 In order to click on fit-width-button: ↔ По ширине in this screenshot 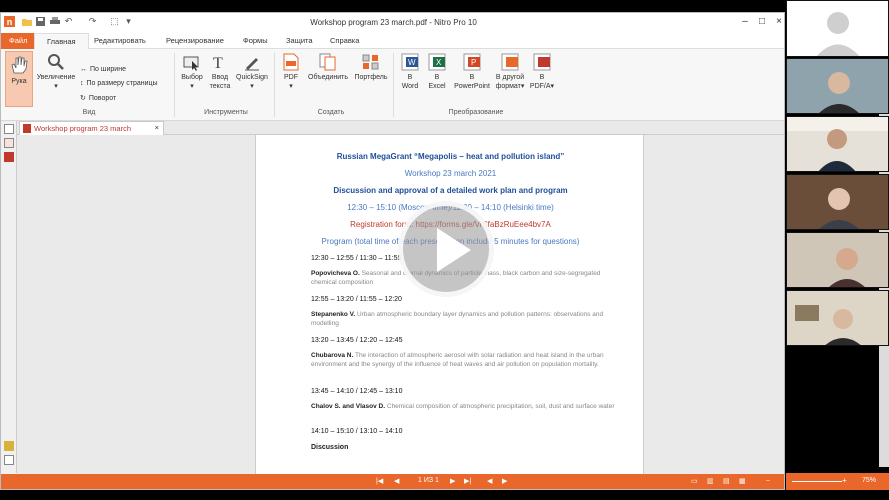, I will do `click(103, 69)`.